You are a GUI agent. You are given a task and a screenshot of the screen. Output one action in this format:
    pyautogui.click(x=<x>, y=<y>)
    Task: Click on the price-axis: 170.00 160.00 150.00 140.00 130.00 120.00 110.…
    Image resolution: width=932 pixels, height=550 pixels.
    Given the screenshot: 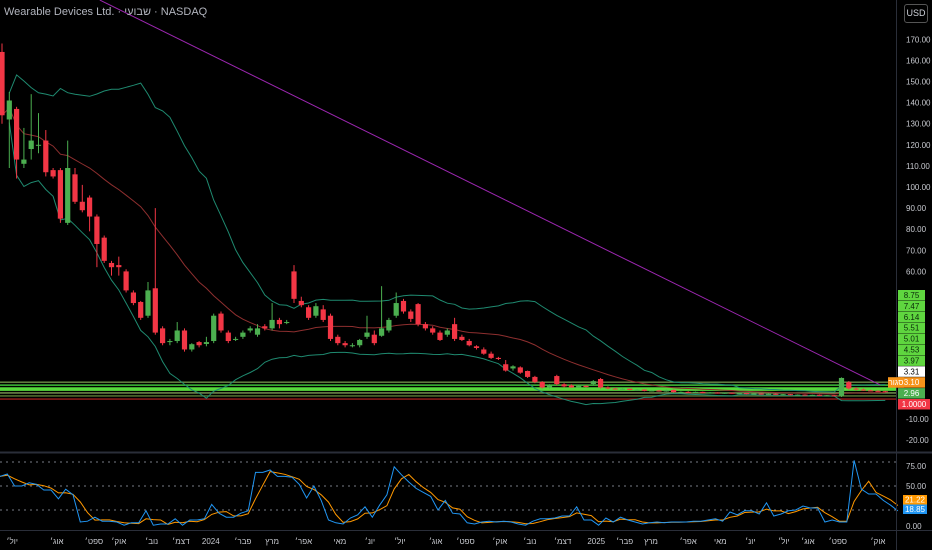 What is the action you would take?
    pyautogui.click(x=909, y=240)
    